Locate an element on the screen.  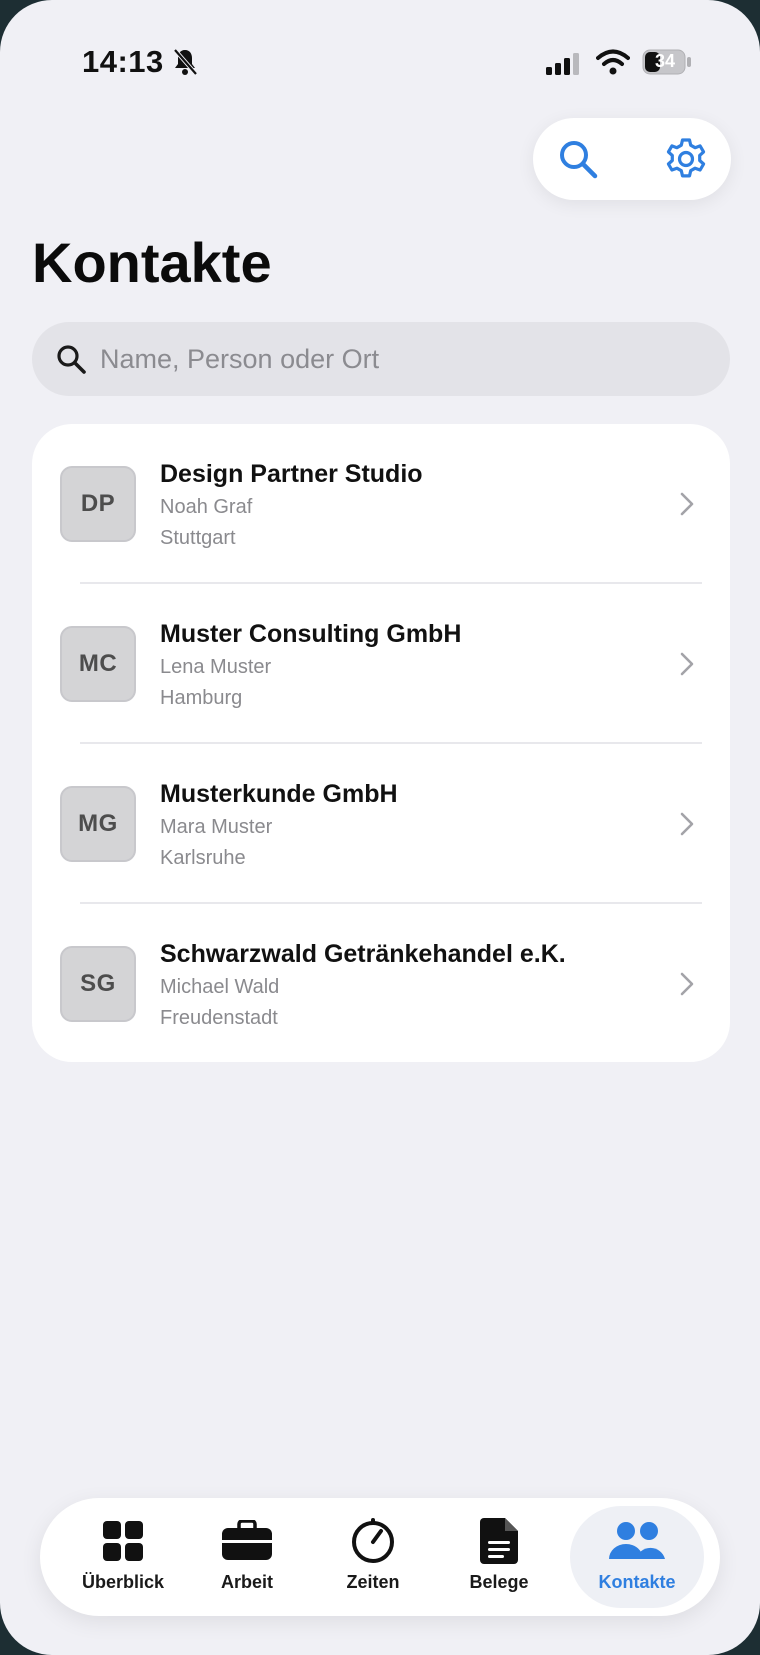
signal-icon is located at coordinates (562, 64).